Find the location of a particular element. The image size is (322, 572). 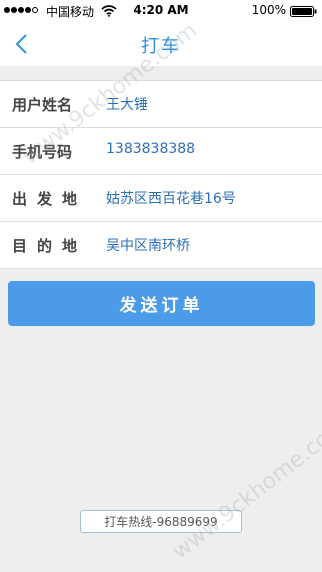

form-row-name: 用户姓名 王大锤 is located at coordinates (161, 104).